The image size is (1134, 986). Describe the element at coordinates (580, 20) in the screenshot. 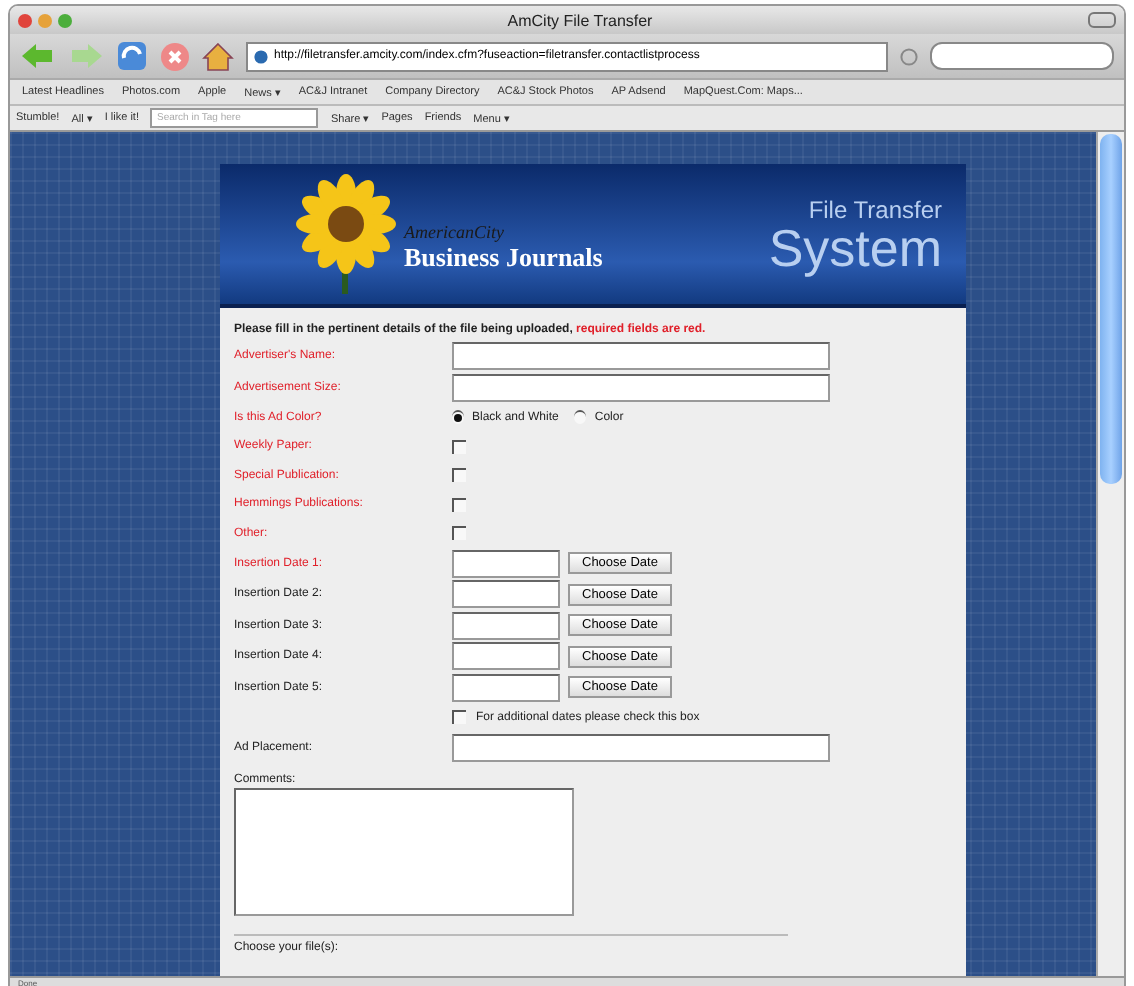

I see `window-title: AmCity File Transfer` at that location.